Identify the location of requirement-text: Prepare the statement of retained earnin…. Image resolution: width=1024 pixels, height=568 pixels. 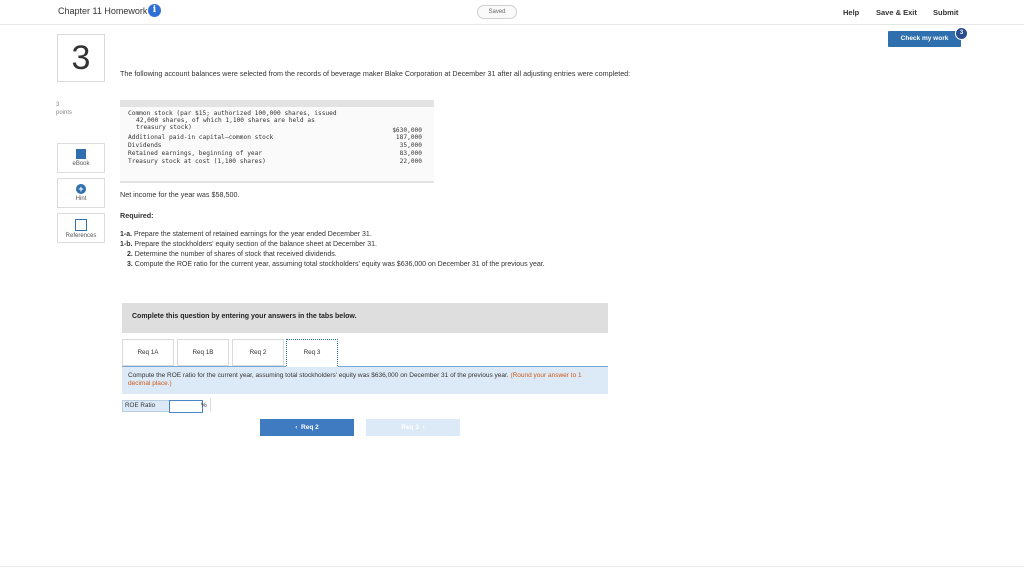
(253, 234).